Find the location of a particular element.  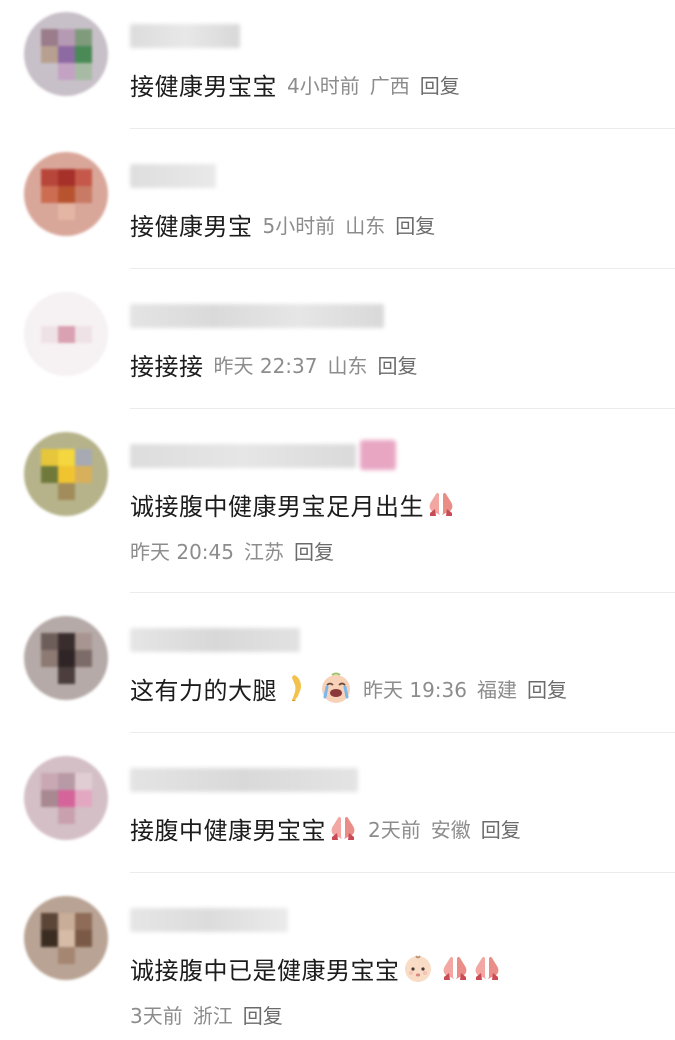

timestamp: 昨天 20:45 is located at coordinates (182, 551).